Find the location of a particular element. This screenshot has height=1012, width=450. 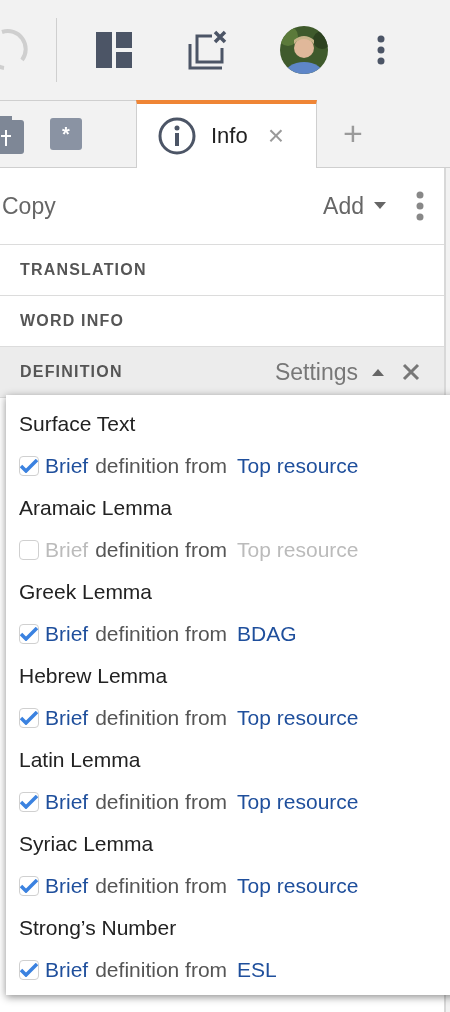

copy-button: Copy is located at coordinates (29, 206).